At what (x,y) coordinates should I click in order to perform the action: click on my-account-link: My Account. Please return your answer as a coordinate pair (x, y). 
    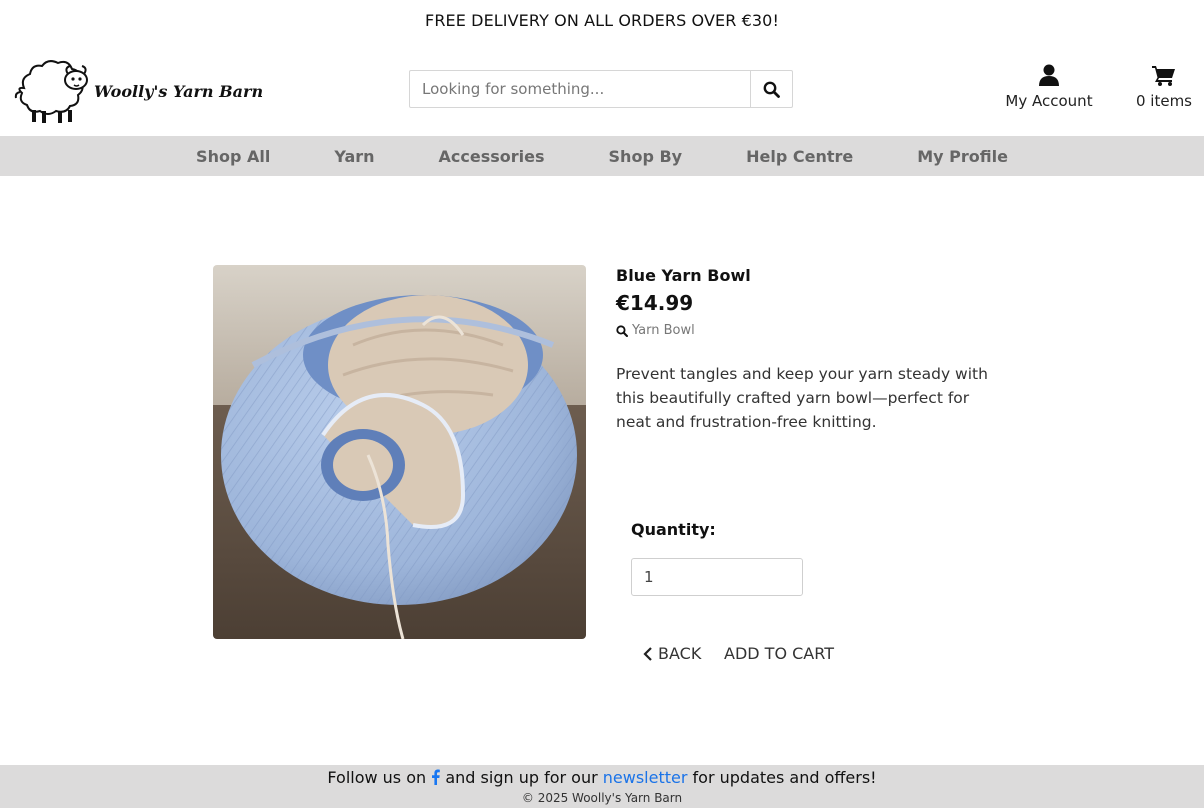
    Looking at the image, I should click on (1049, 87).